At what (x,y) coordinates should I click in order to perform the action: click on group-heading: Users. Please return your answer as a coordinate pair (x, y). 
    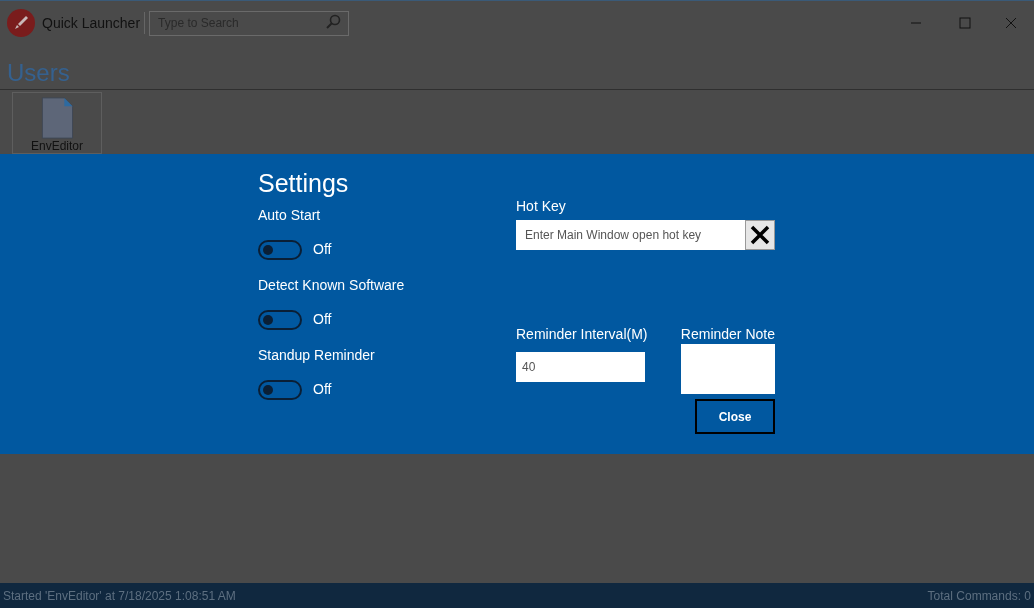
    Looking at the image, I should click on (517, 67).